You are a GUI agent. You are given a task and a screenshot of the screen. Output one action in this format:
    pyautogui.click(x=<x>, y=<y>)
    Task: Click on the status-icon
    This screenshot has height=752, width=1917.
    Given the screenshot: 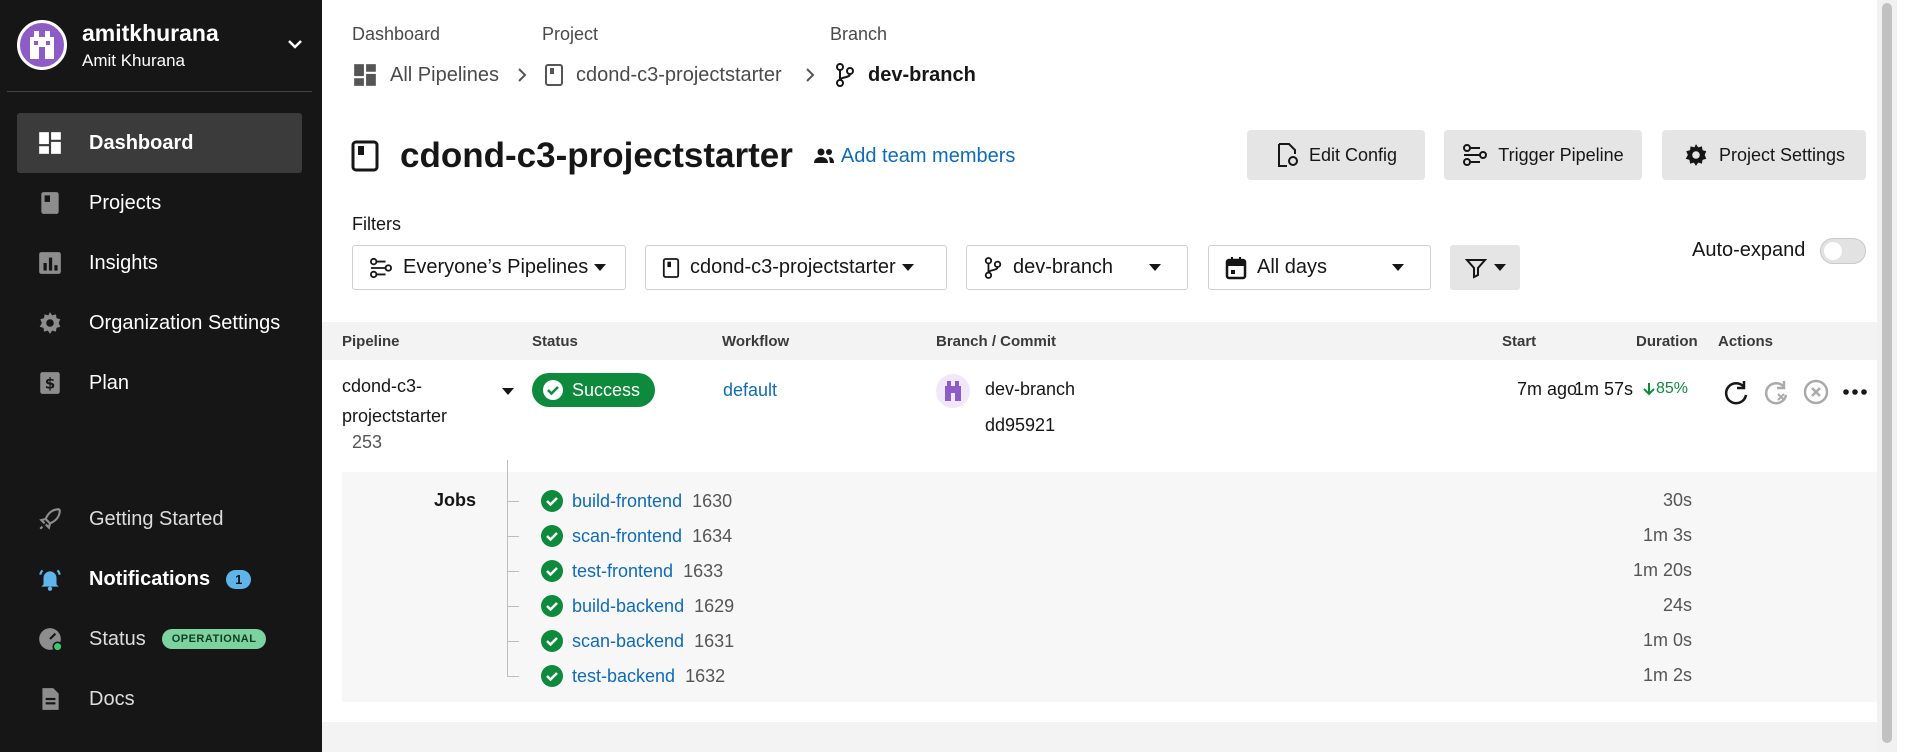 What is the action you would take?
    pyautogui.click(x=51, y=640)
    